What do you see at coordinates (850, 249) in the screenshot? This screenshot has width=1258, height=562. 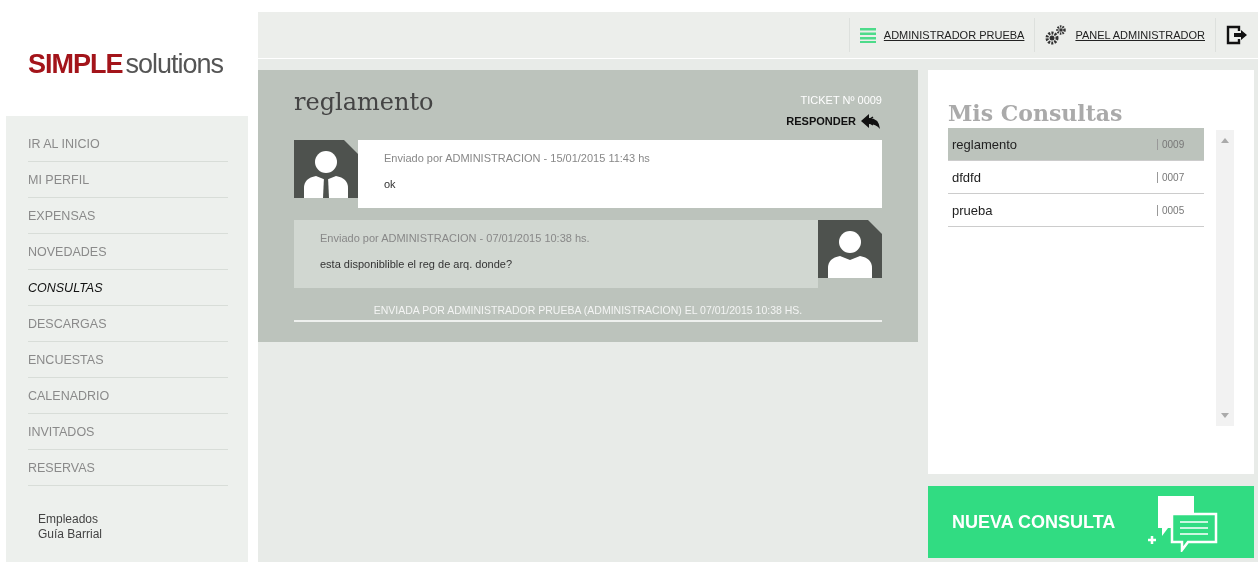 I see `avatar-icon` at bounding box center [850, 249].